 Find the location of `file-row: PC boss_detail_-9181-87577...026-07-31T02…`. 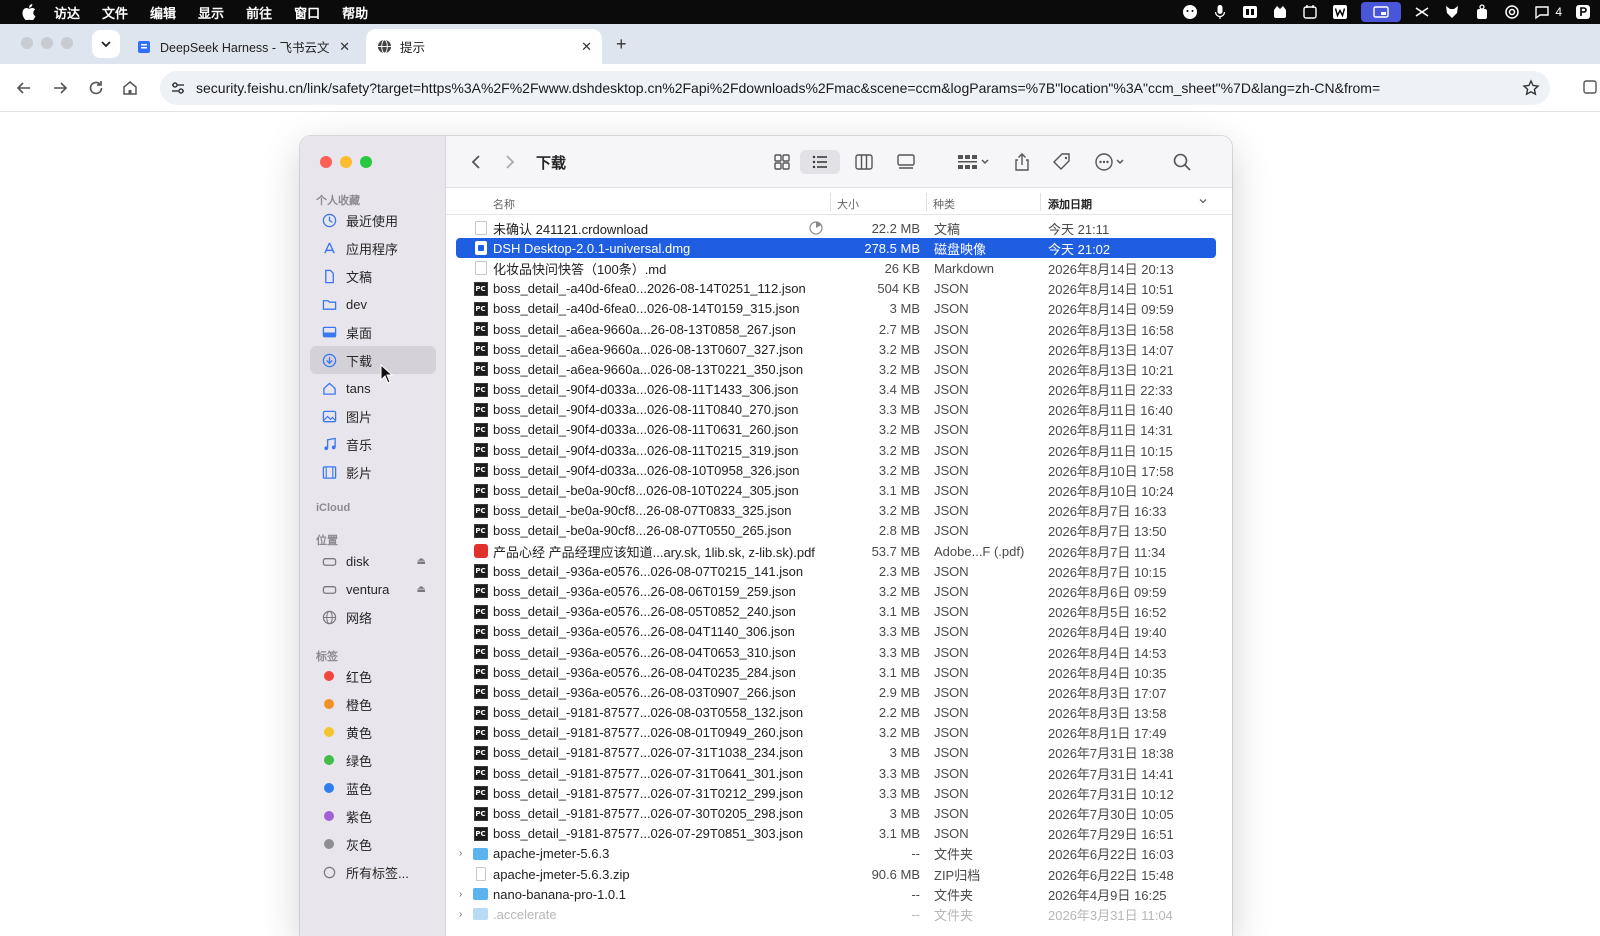

file-row: PC boss_detail_-9181-87577...026-07-31T02… is located at coordinates (836, 793).